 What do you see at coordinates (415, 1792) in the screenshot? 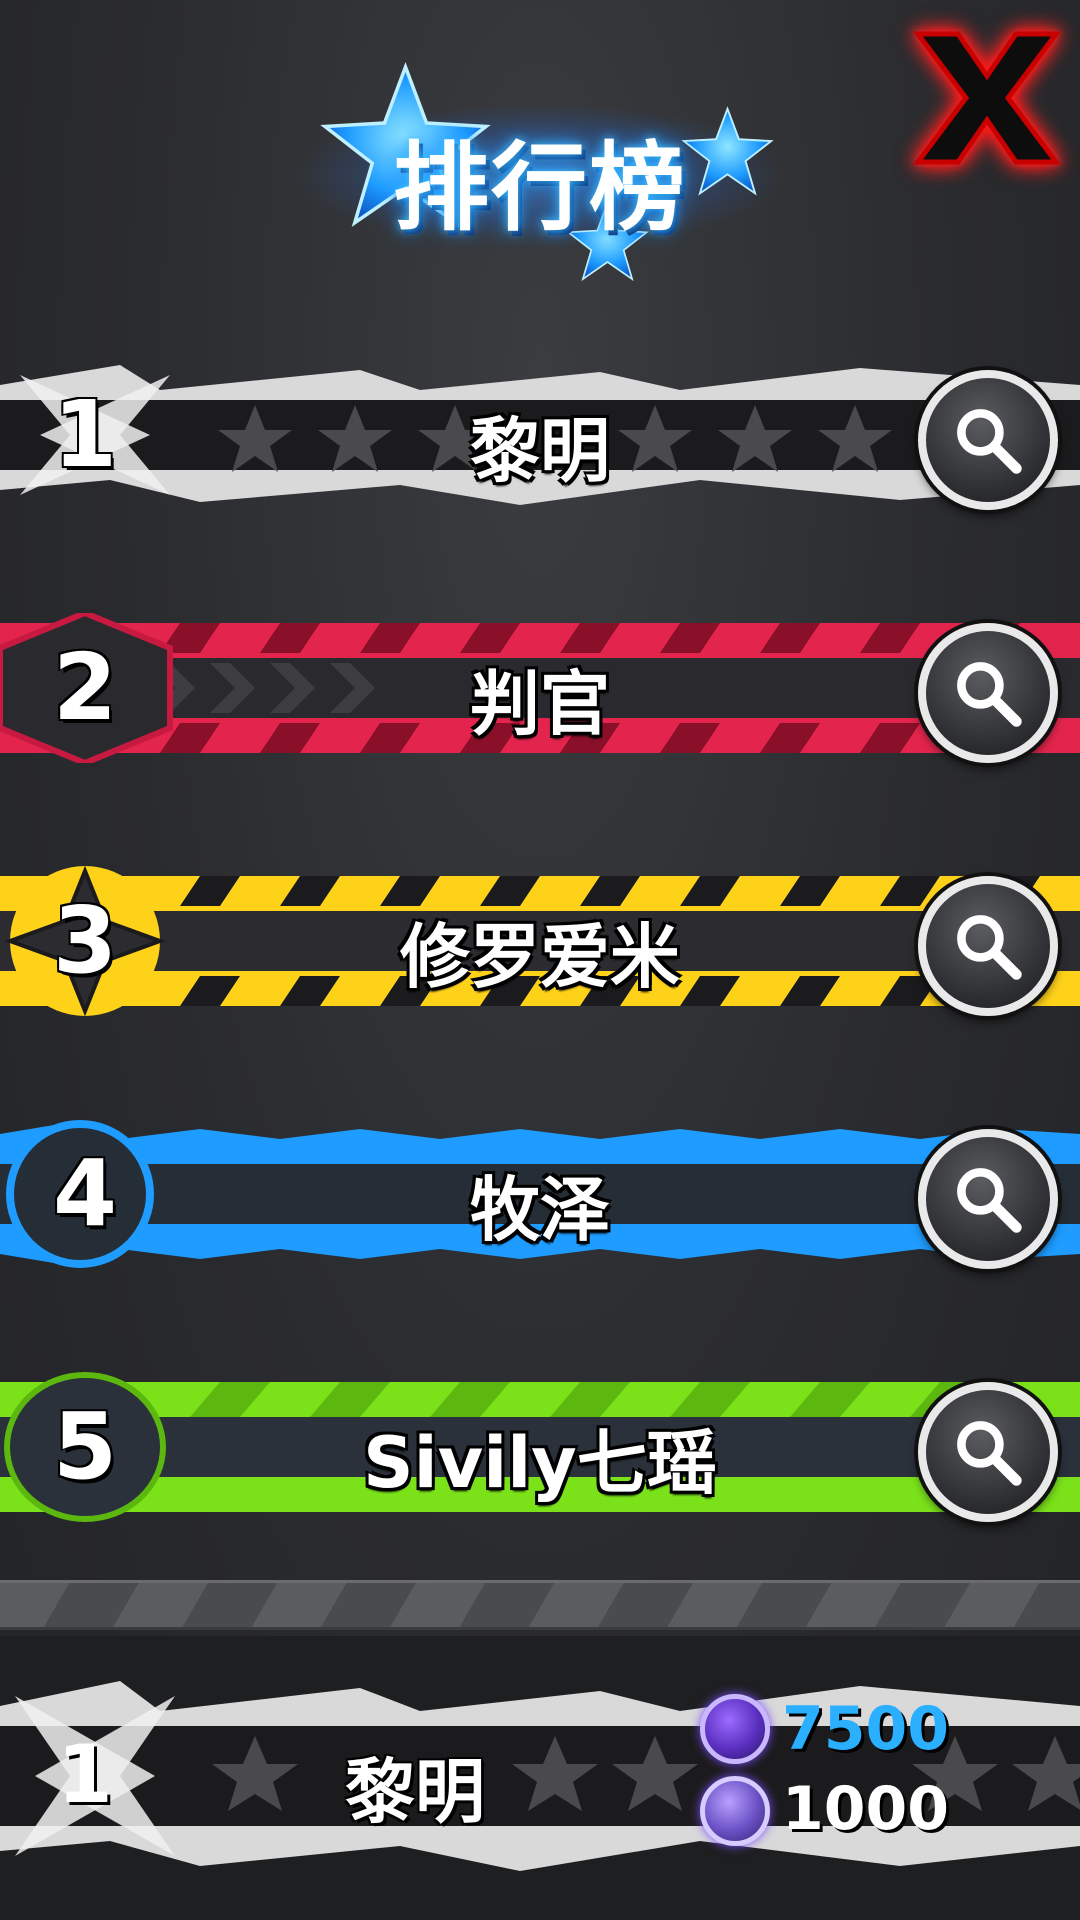
I see `my-player-name: 黎明` at bounding box center [415, 1792].